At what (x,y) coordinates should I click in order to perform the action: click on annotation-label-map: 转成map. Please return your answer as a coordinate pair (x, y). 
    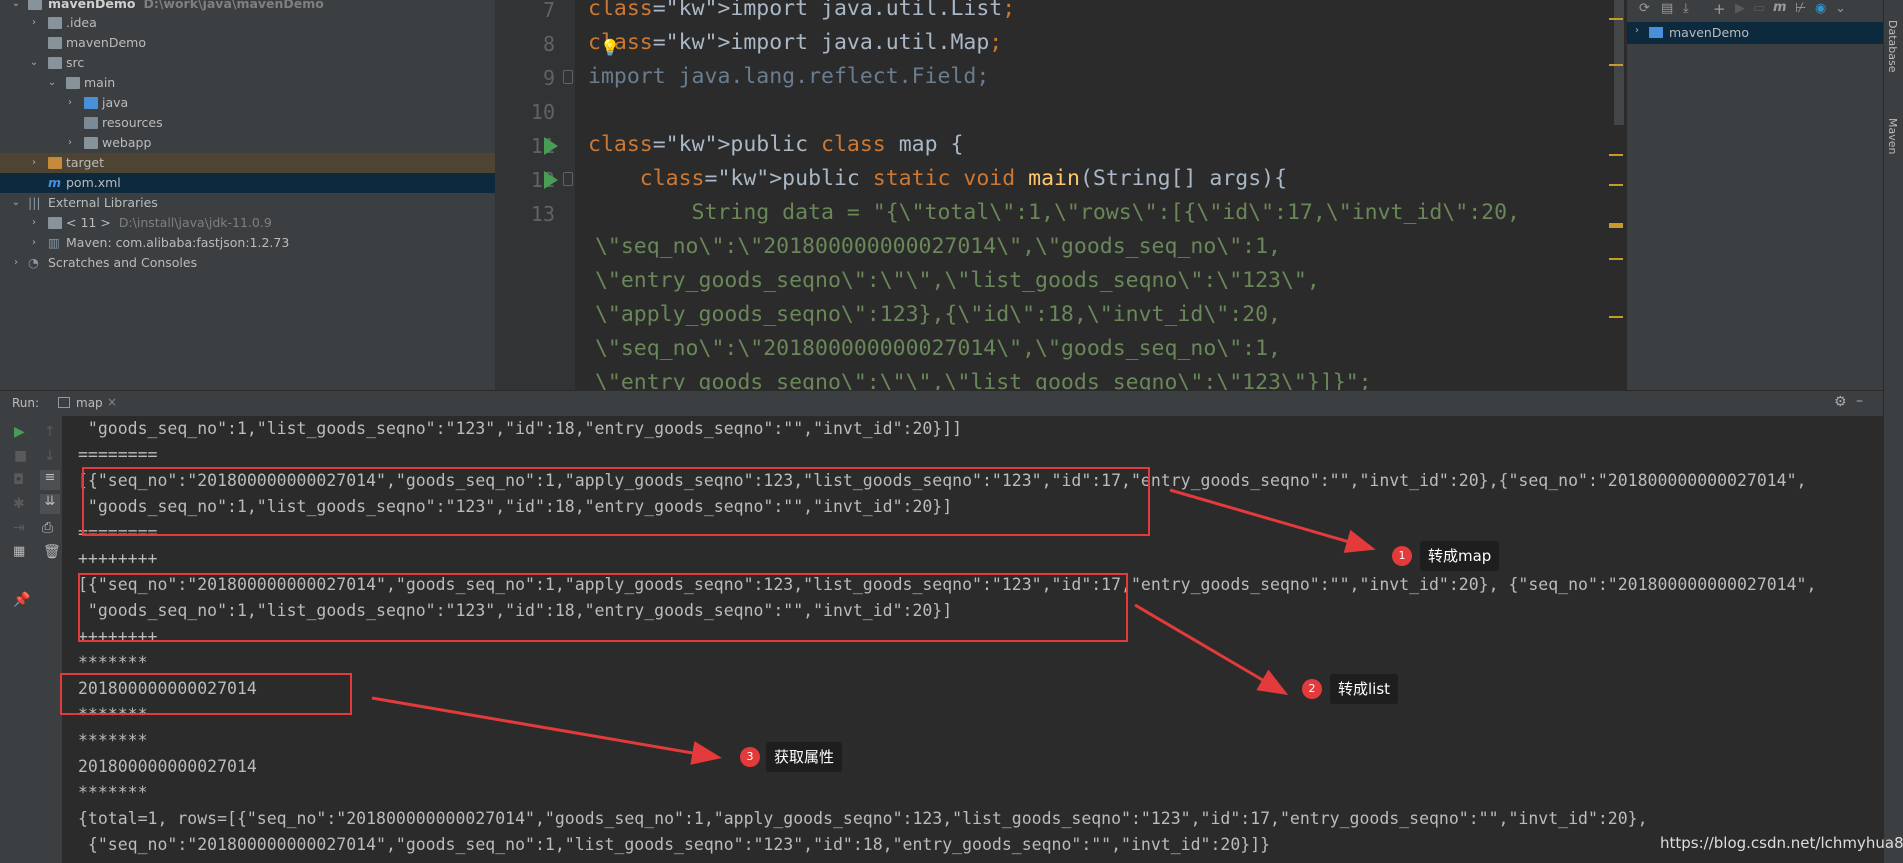
    Looking at the image, I should click on (1460, 556).